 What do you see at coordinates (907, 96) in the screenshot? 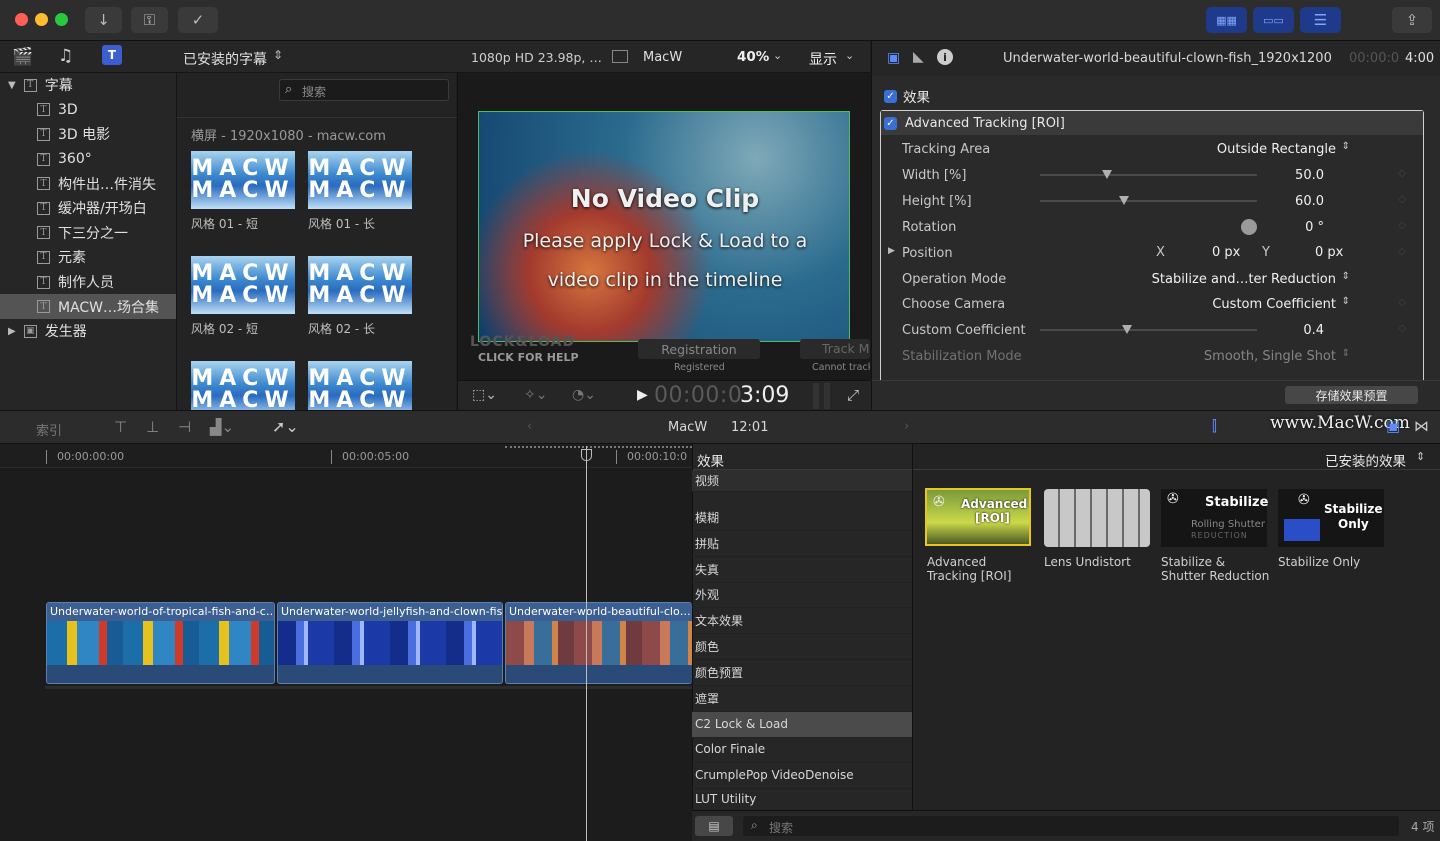
I see `effects-section-header: ✓ 效果` at bounding box center [907, 96].